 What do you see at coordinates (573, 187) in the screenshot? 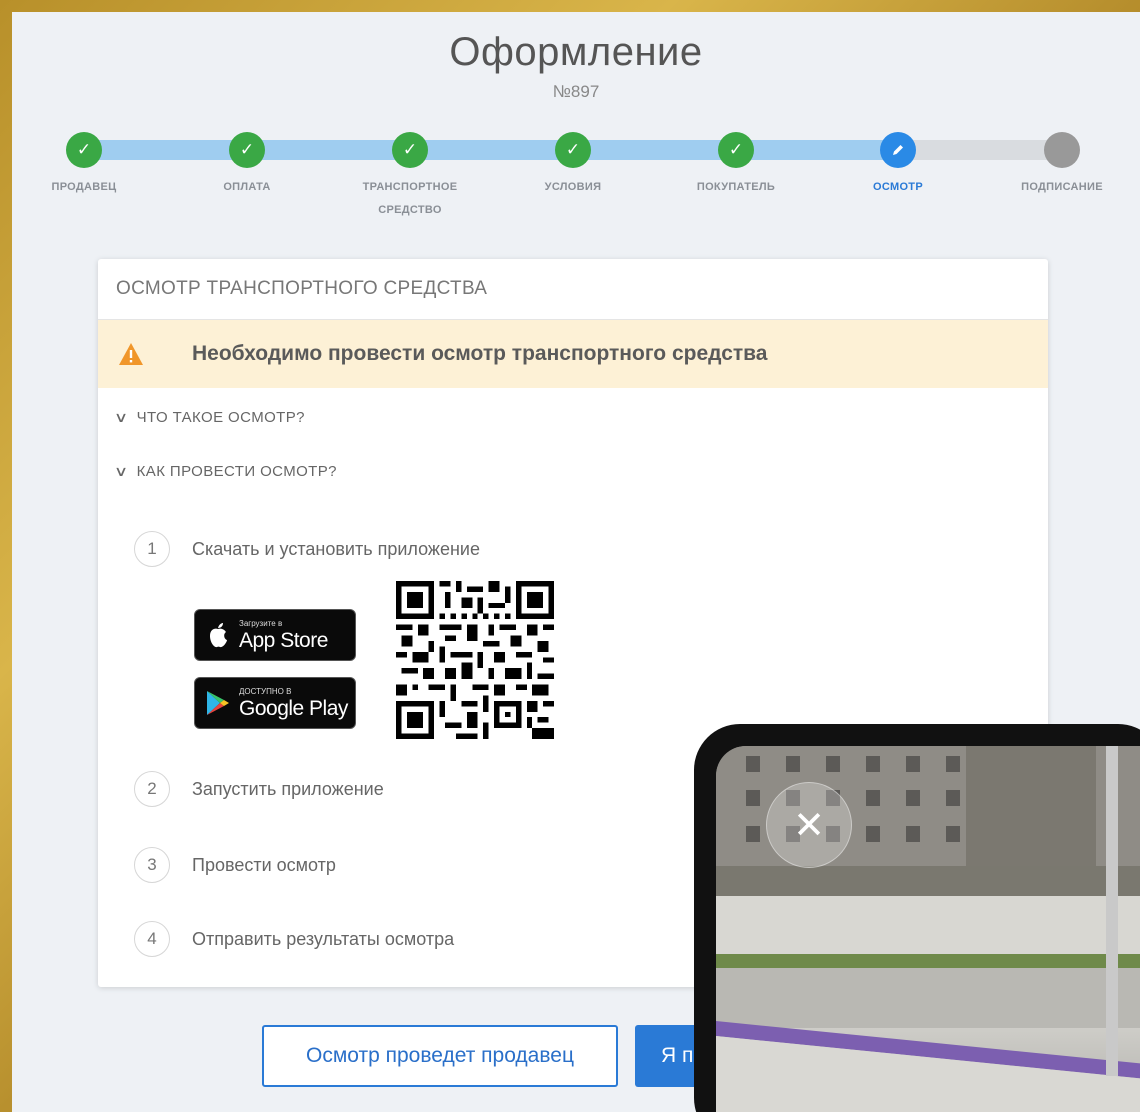
I see `step-label-terms: УСЛОВИЯ` at bounding box center [573, 187].